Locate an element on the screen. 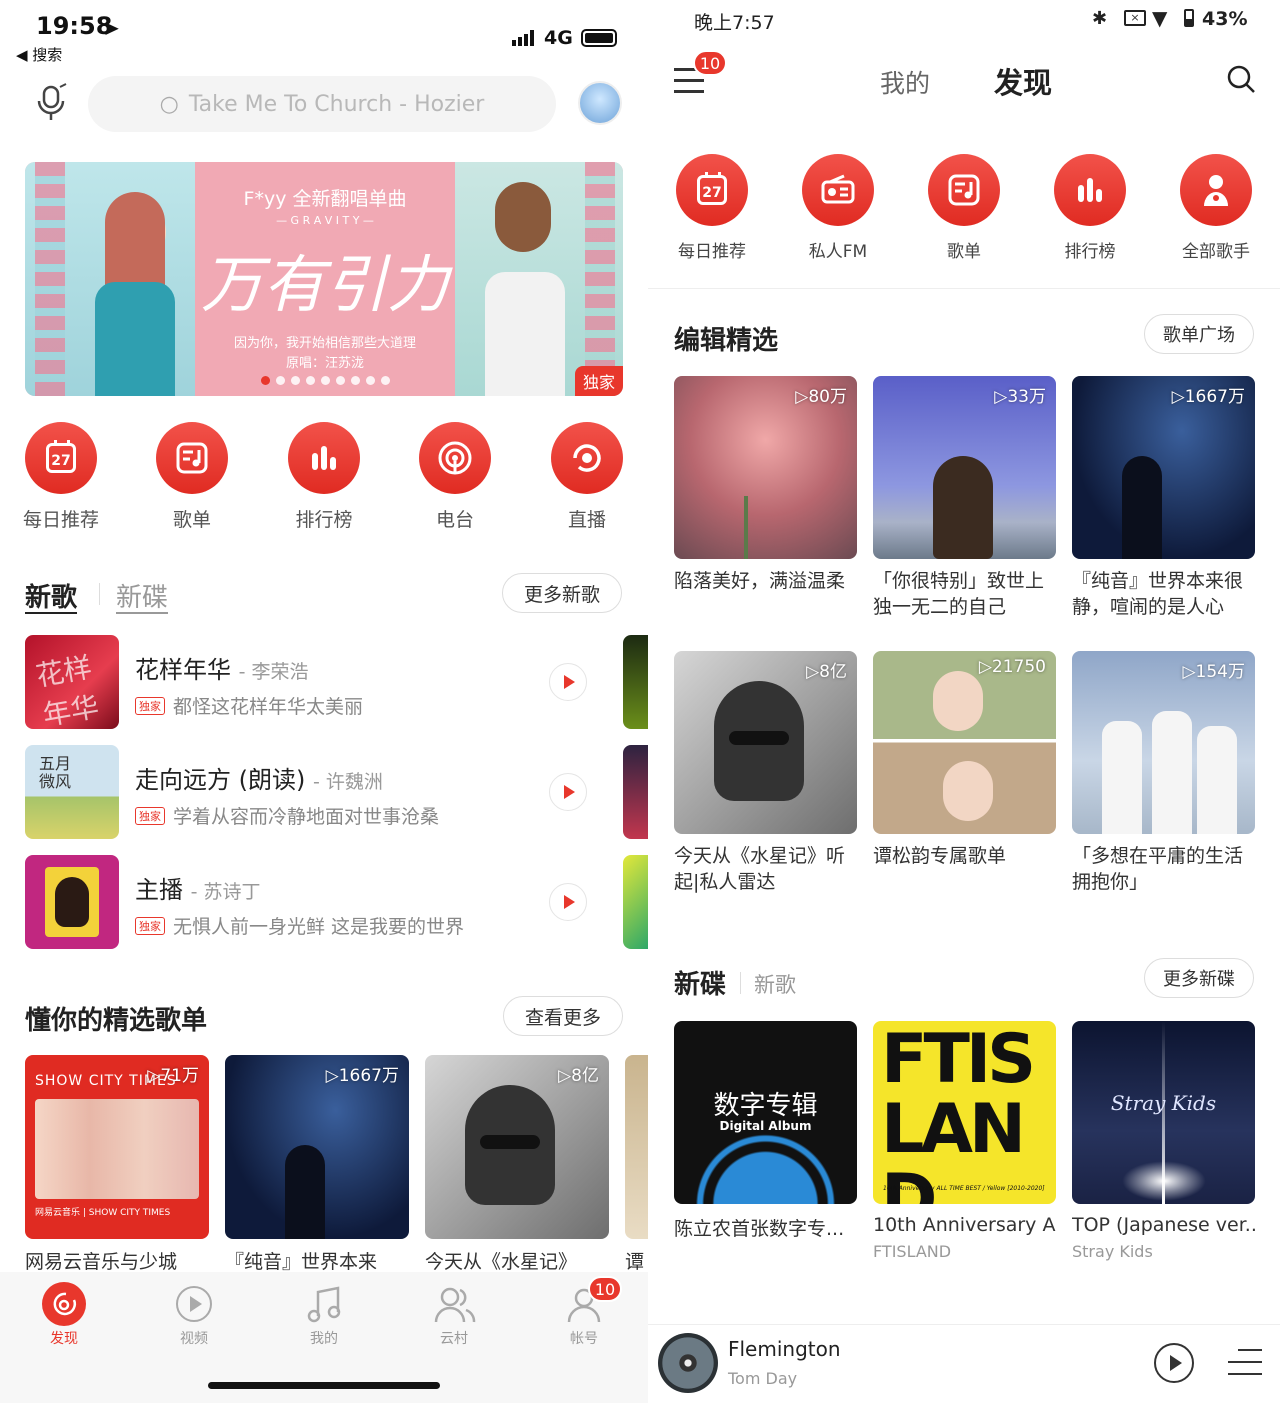  playlist-title-4: 谭 is located at coordinates (636, 1260).